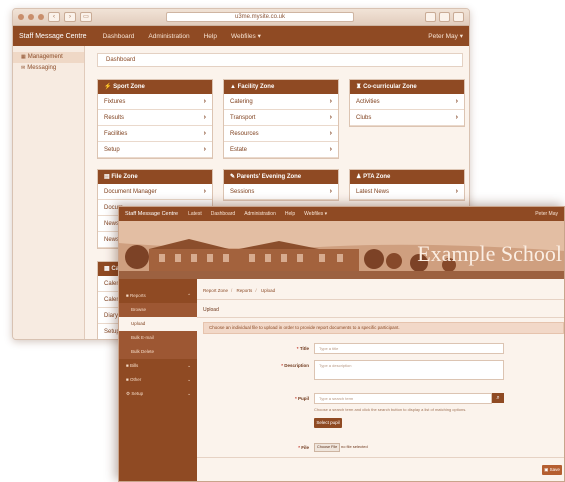 The image size is (565, 482). Describe the element at coordinates (409, 348) in the screenshot. I see `title-input: Type a title` at that location.